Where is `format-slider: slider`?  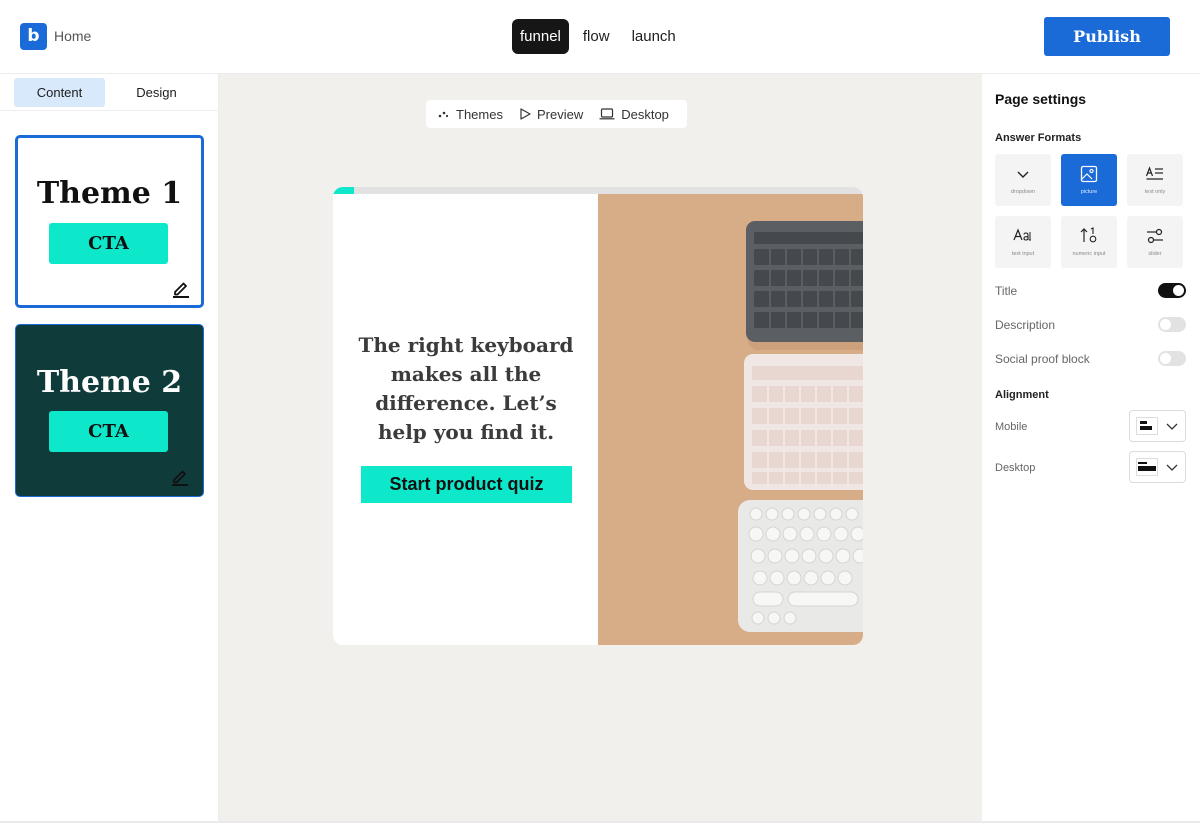 format-slider: slider is located at coordinates (1155, 242).